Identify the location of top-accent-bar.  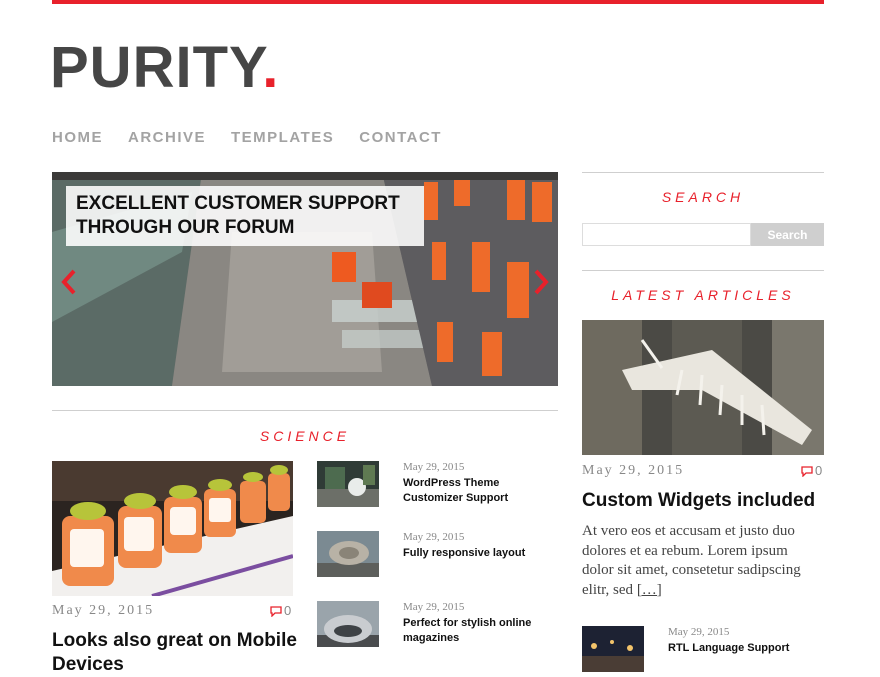
(438, 2).